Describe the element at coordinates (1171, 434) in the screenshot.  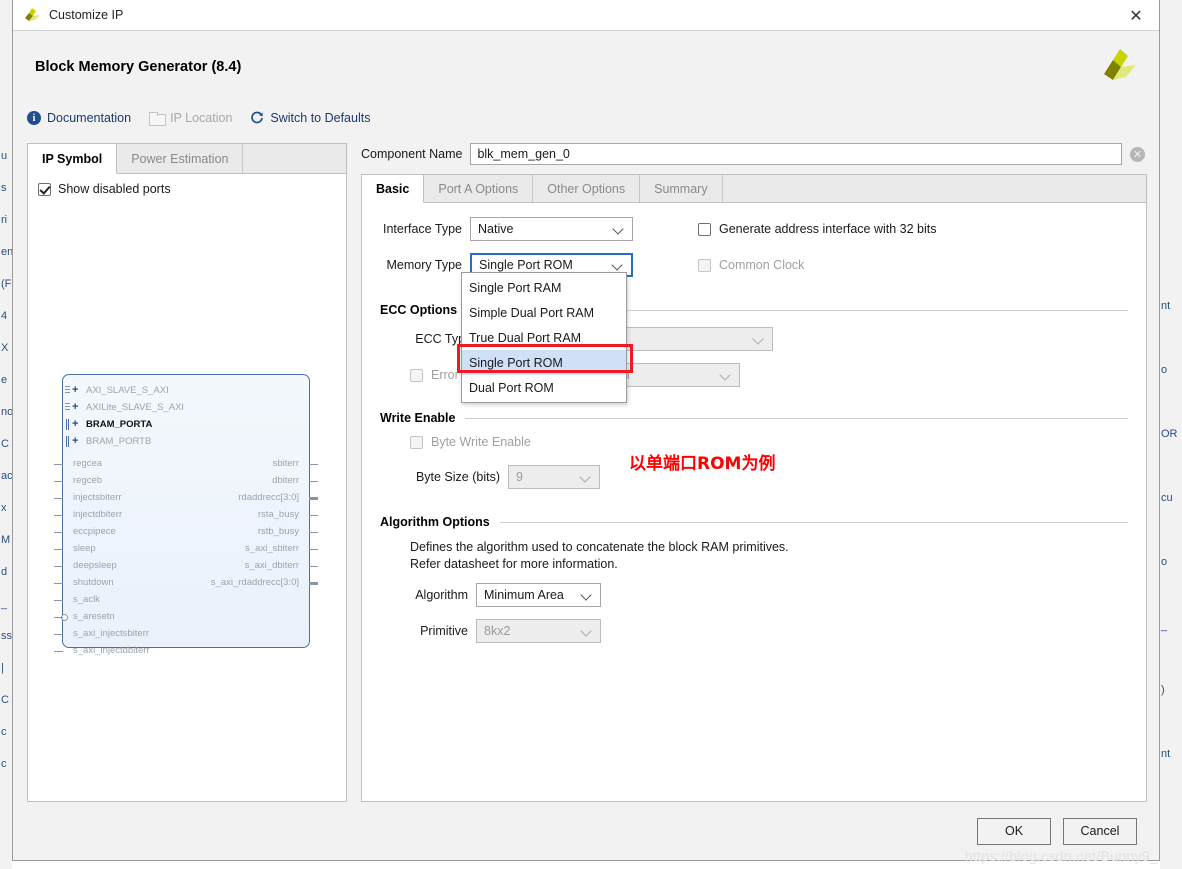
I see `background-right-sliver: nt o OR cu o _) nt` at that location.